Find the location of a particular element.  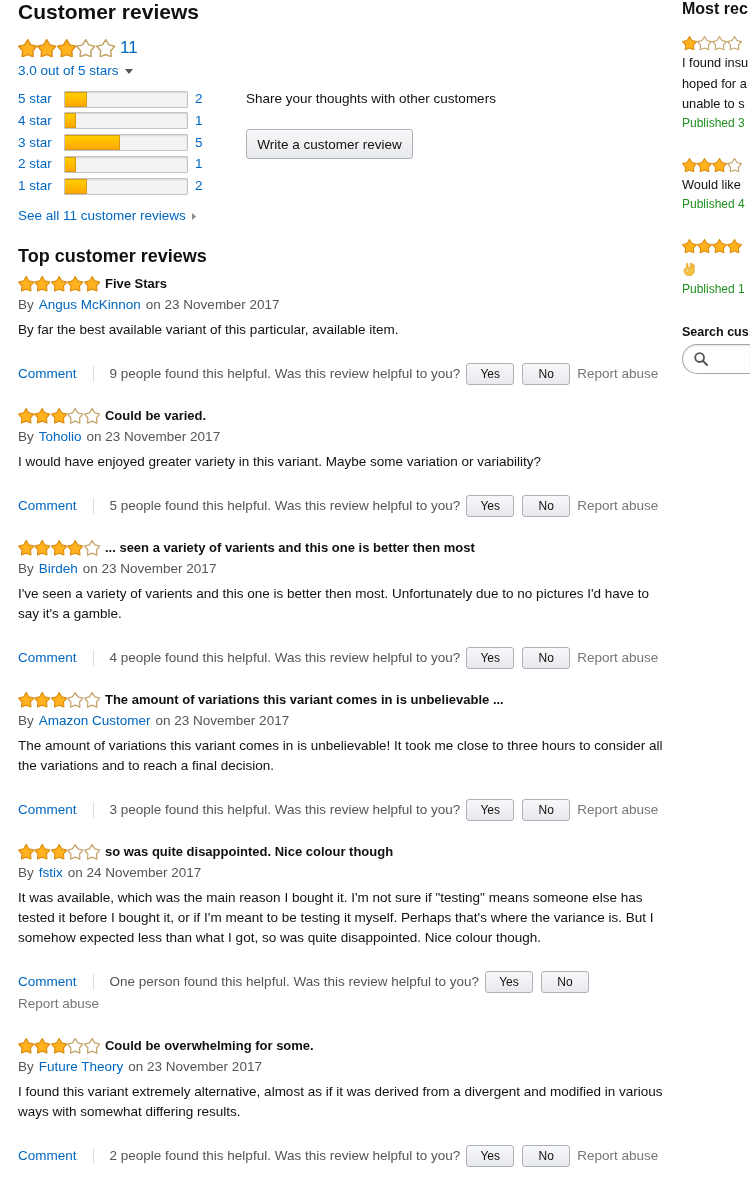

star-filter-link: 4 star is located at coordinates (41, 120).